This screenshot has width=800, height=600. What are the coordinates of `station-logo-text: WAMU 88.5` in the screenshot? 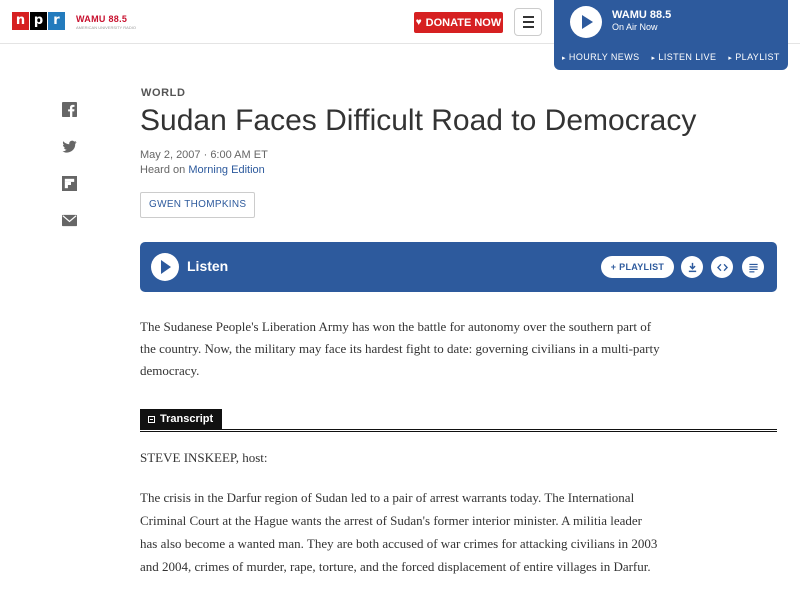 It's located at (102, 19).